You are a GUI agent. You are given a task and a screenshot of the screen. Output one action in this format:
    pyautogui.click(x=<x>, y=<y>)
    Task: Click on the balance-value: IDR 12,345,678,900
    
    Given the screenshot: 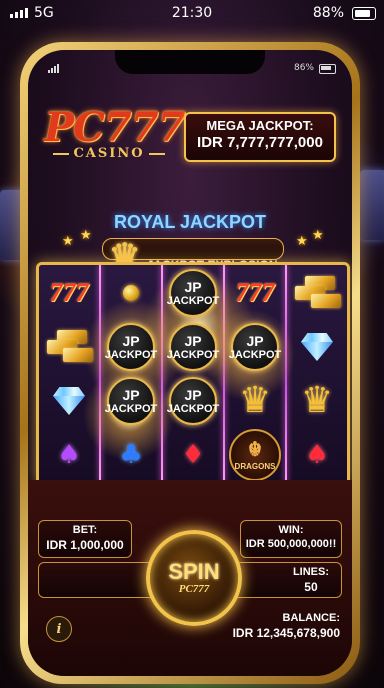 What is the action you would take?
    pyautogui.click(x=286, y=633)
    